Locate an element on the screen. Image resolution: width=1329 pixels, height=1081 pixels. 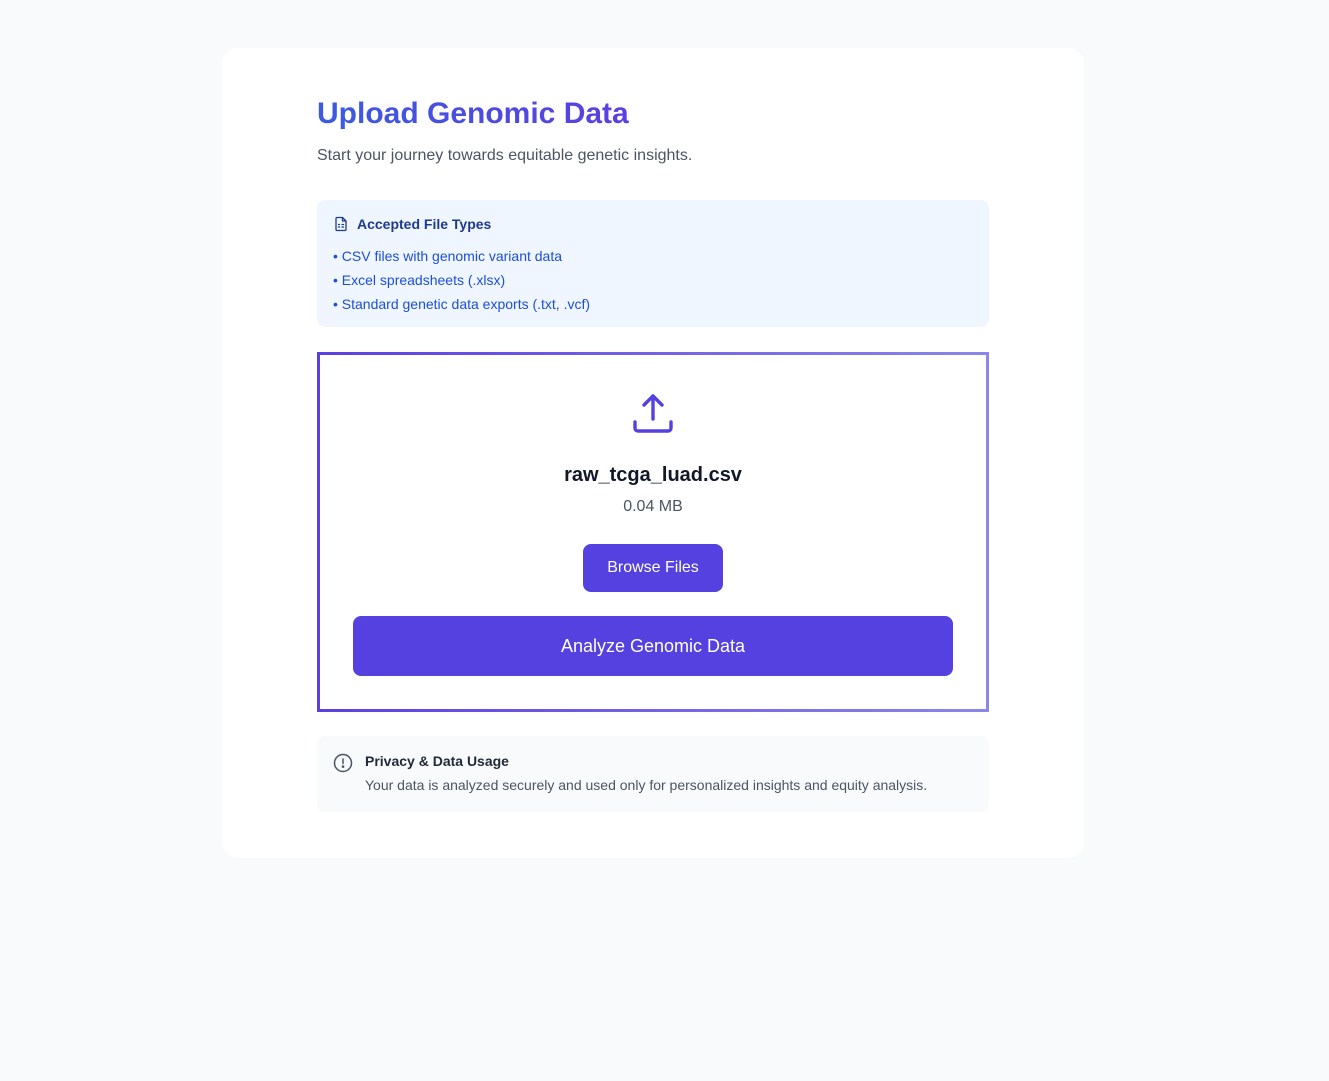
upload-icon is located at coordinates (653, 413).